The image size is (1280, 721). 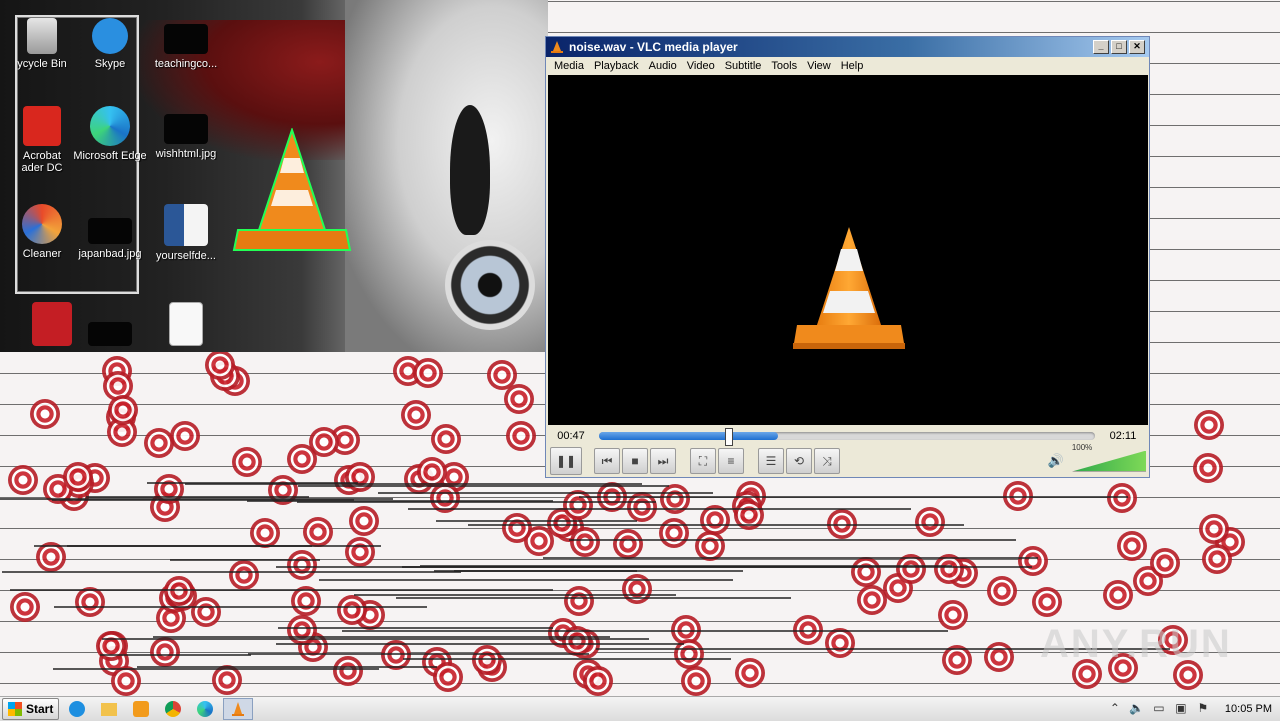 What do you see at coordinates (205, 709) in the screenshot?
I see `taskbar-edge` at bounding box center [205, 709].